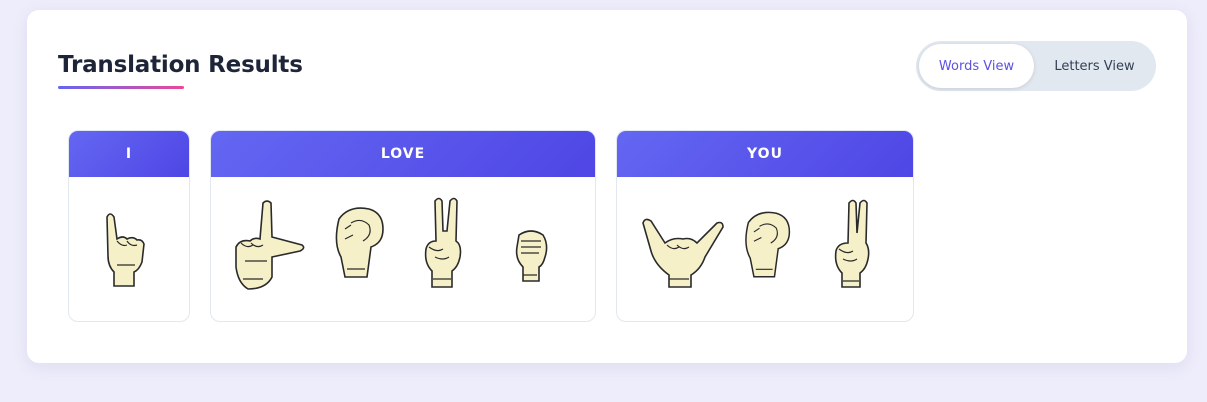  I want to click on sign-letter-e-icon, so click(531, 256).